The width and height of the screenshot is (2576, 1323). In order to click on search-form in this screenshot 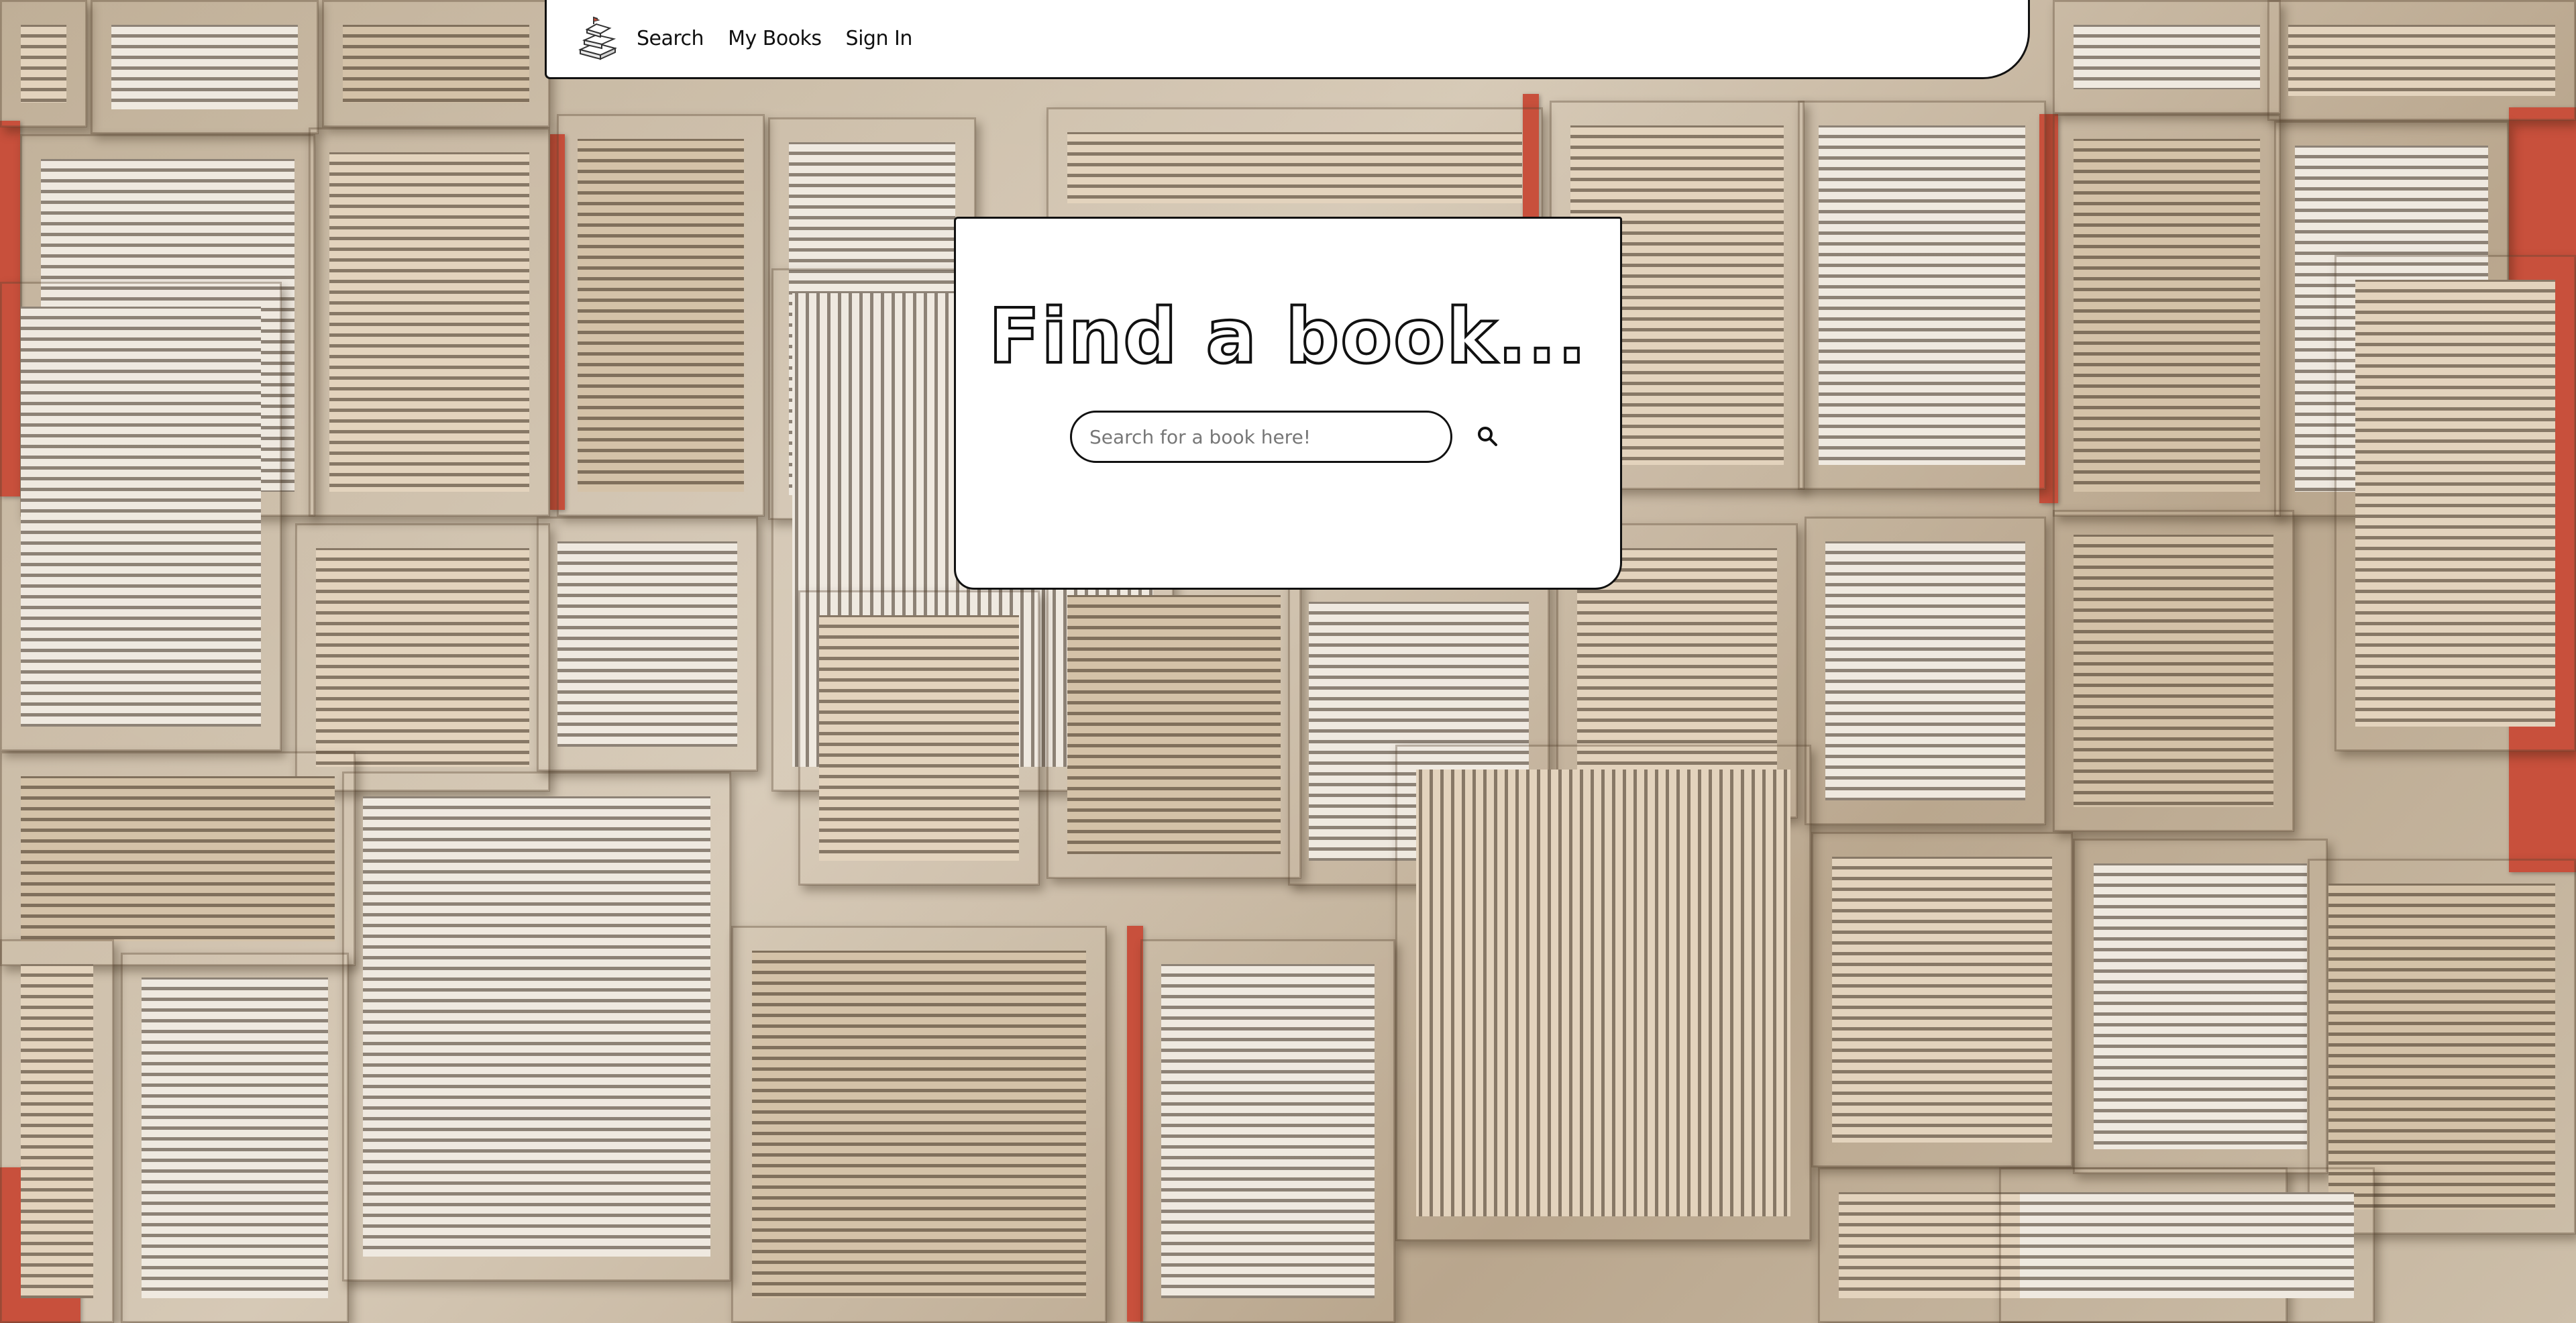, I will do `click(1288, 437)`.